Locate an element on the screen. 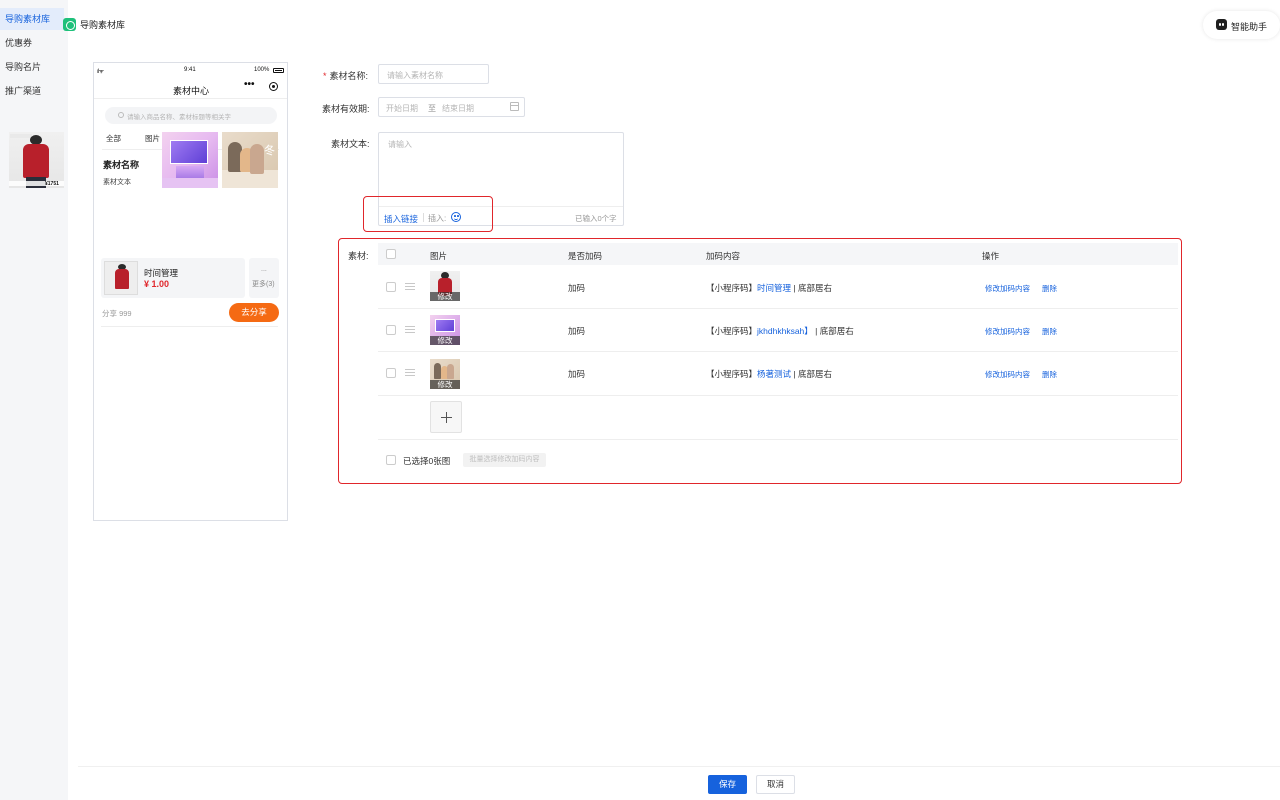 Image resolution: width=1280 pixels, height=800 pixels. phone-time: 9:41 is located at coordinates (190, 70).